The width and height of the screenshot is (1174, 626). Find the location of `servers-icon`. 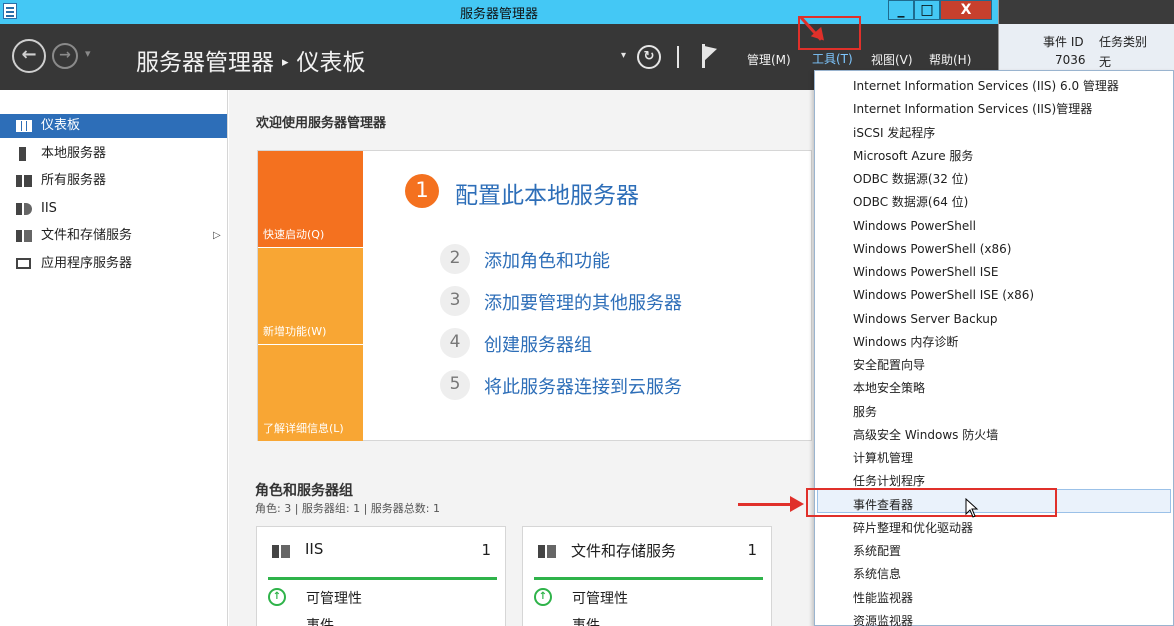

servers-icon is located at coordinates (24, 181).